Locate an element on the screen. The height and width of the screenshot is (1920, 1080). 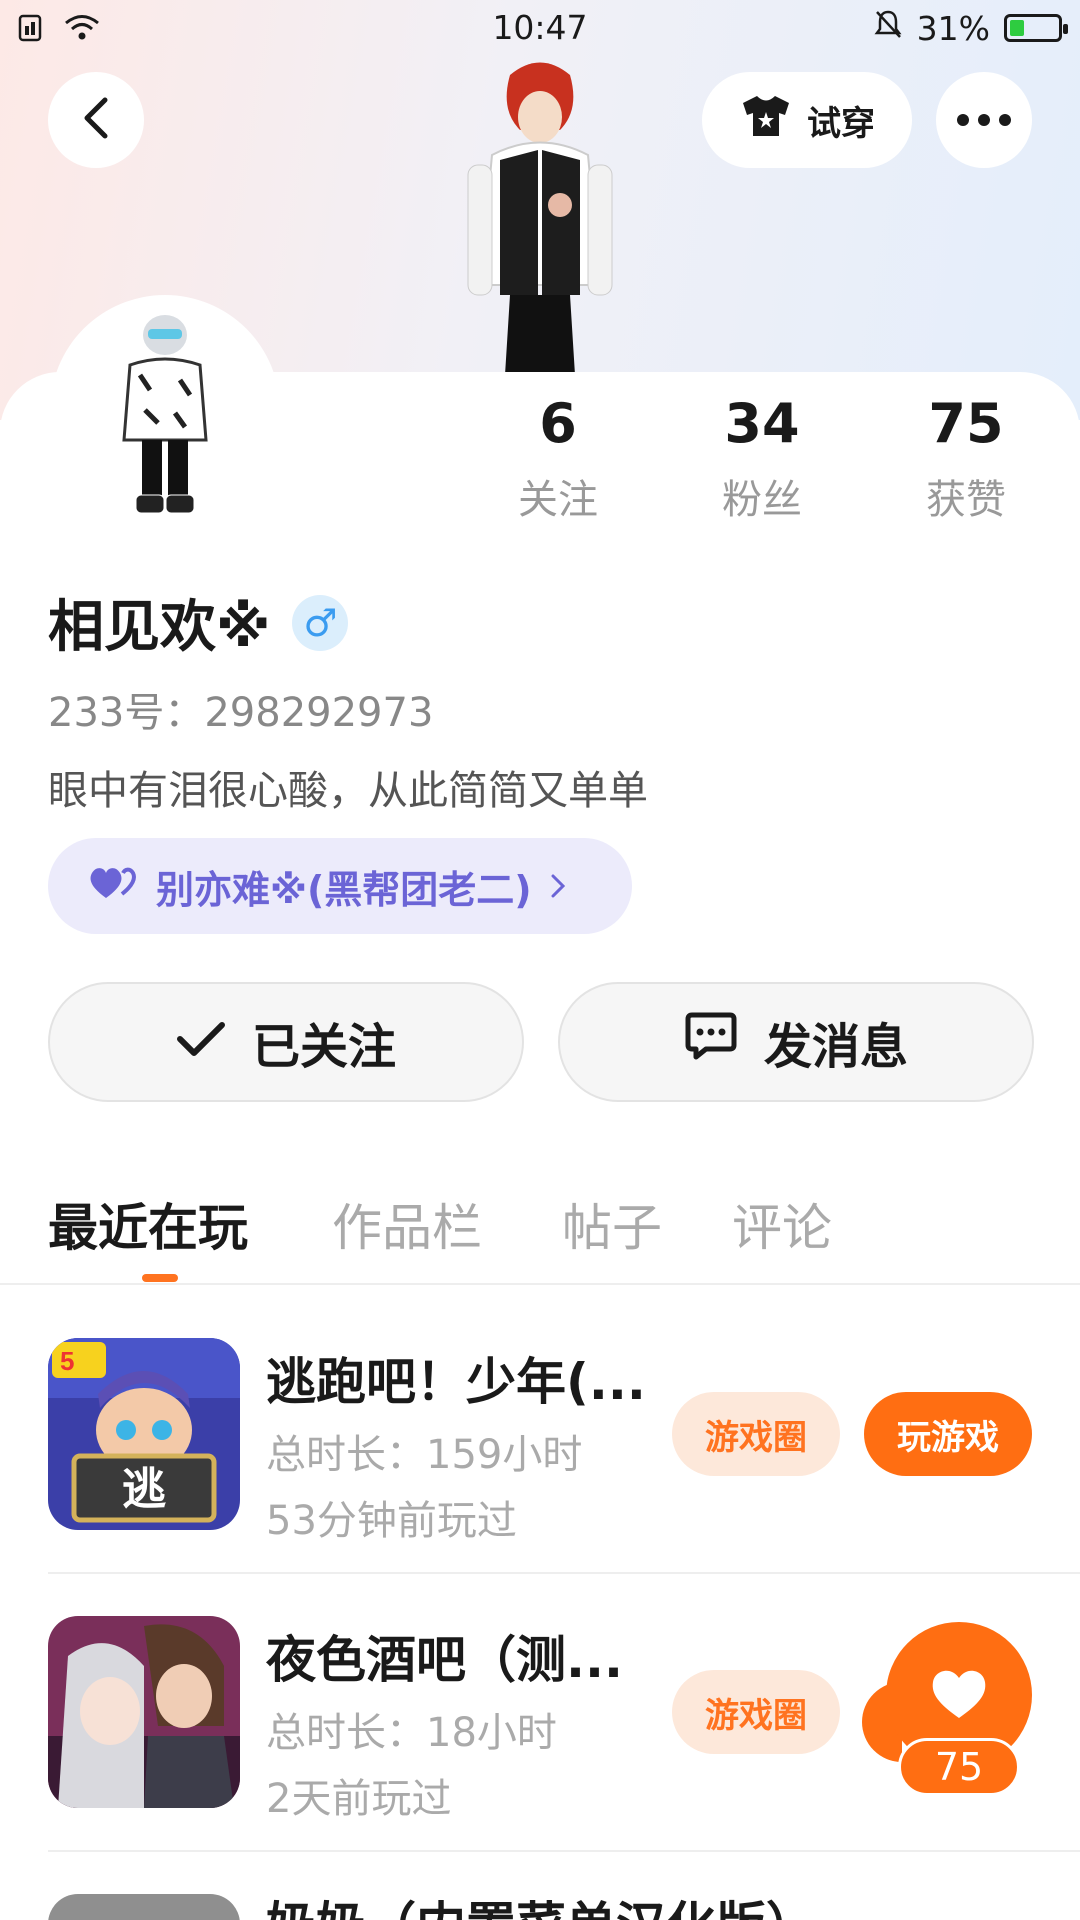
chevron-right-icon is located at coordinates (558, 886).